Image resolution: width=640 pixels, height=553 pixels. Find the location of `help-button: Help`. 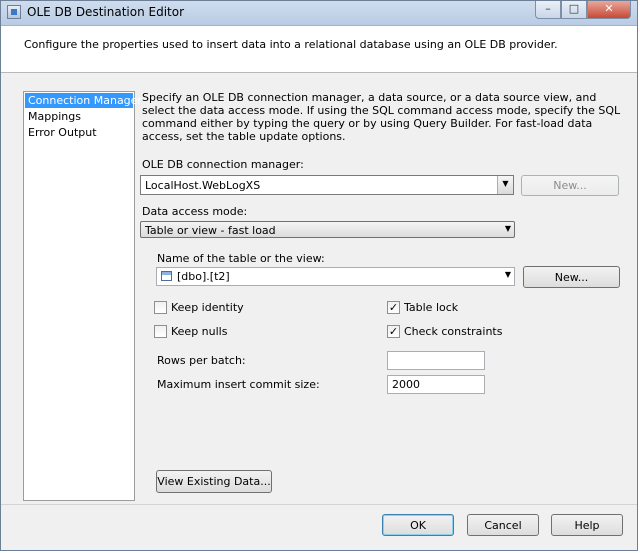

help-button: Help is located at coordinates (587, 525).